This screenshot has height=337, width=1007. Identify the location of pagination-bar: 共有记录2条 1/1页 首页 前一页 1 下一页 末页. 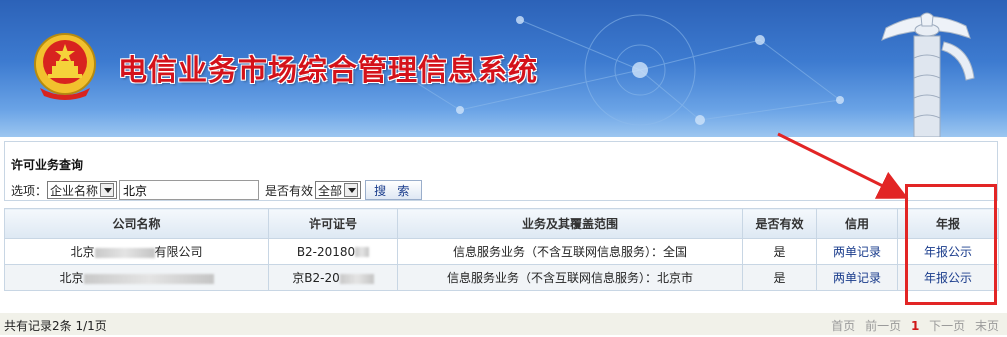
(503, 324).